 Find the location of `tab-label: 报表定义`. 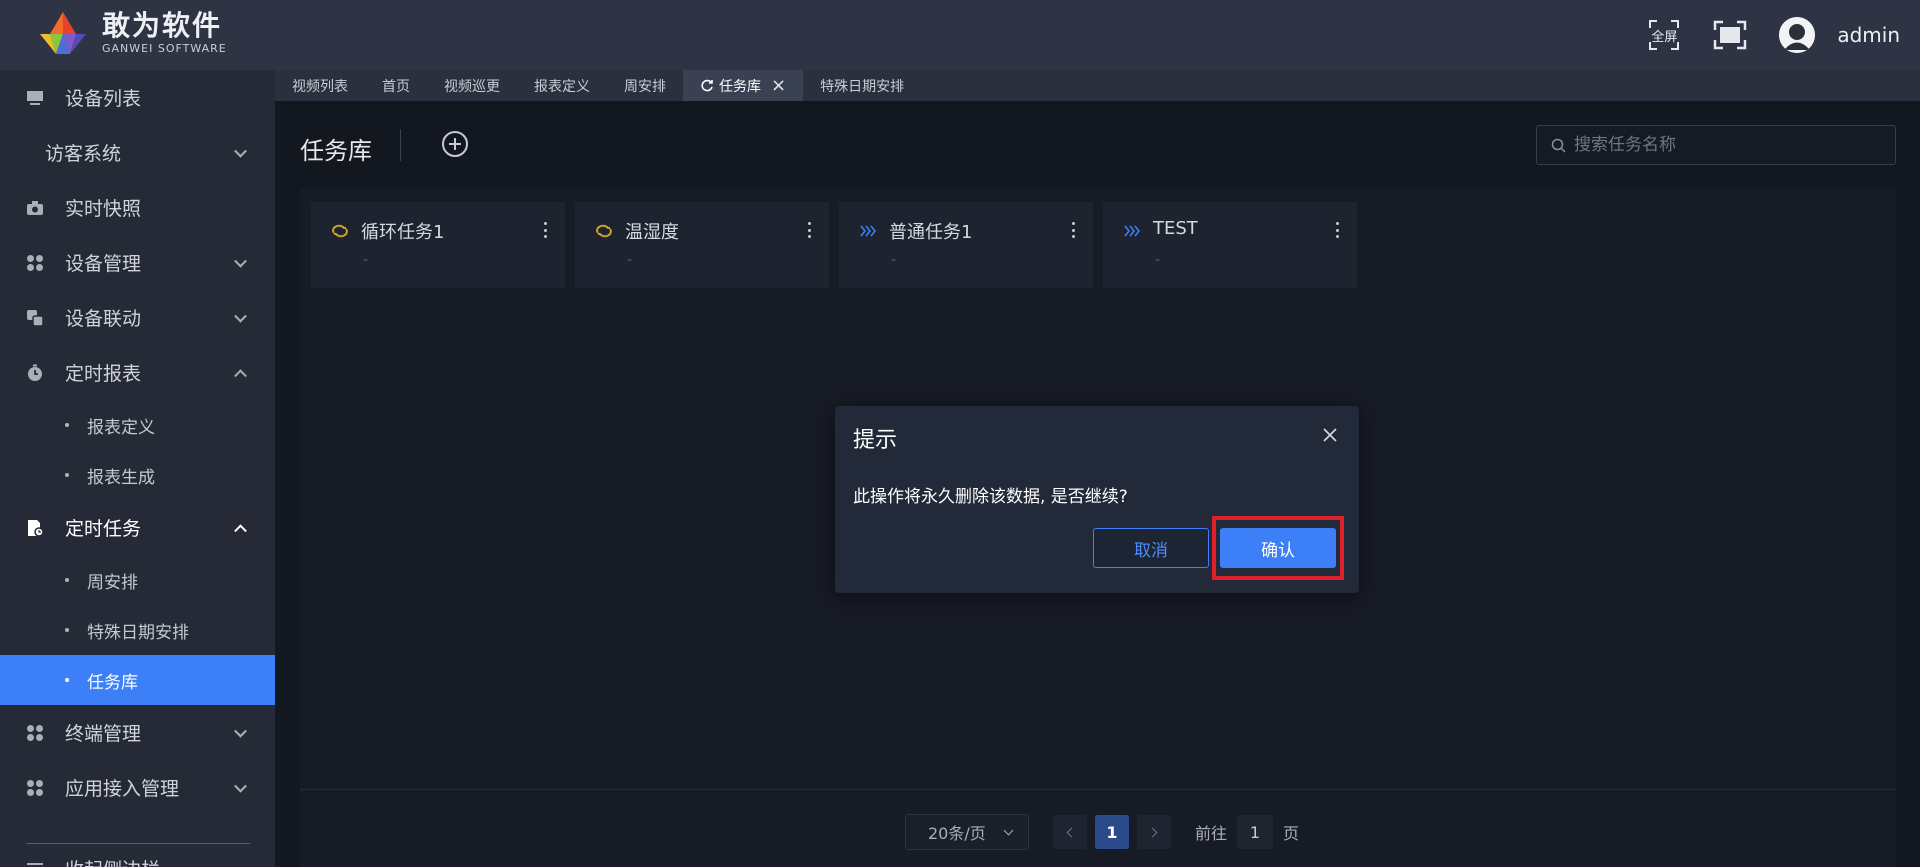

tab-label: 报表定义 is located at coordinates (562, 86).